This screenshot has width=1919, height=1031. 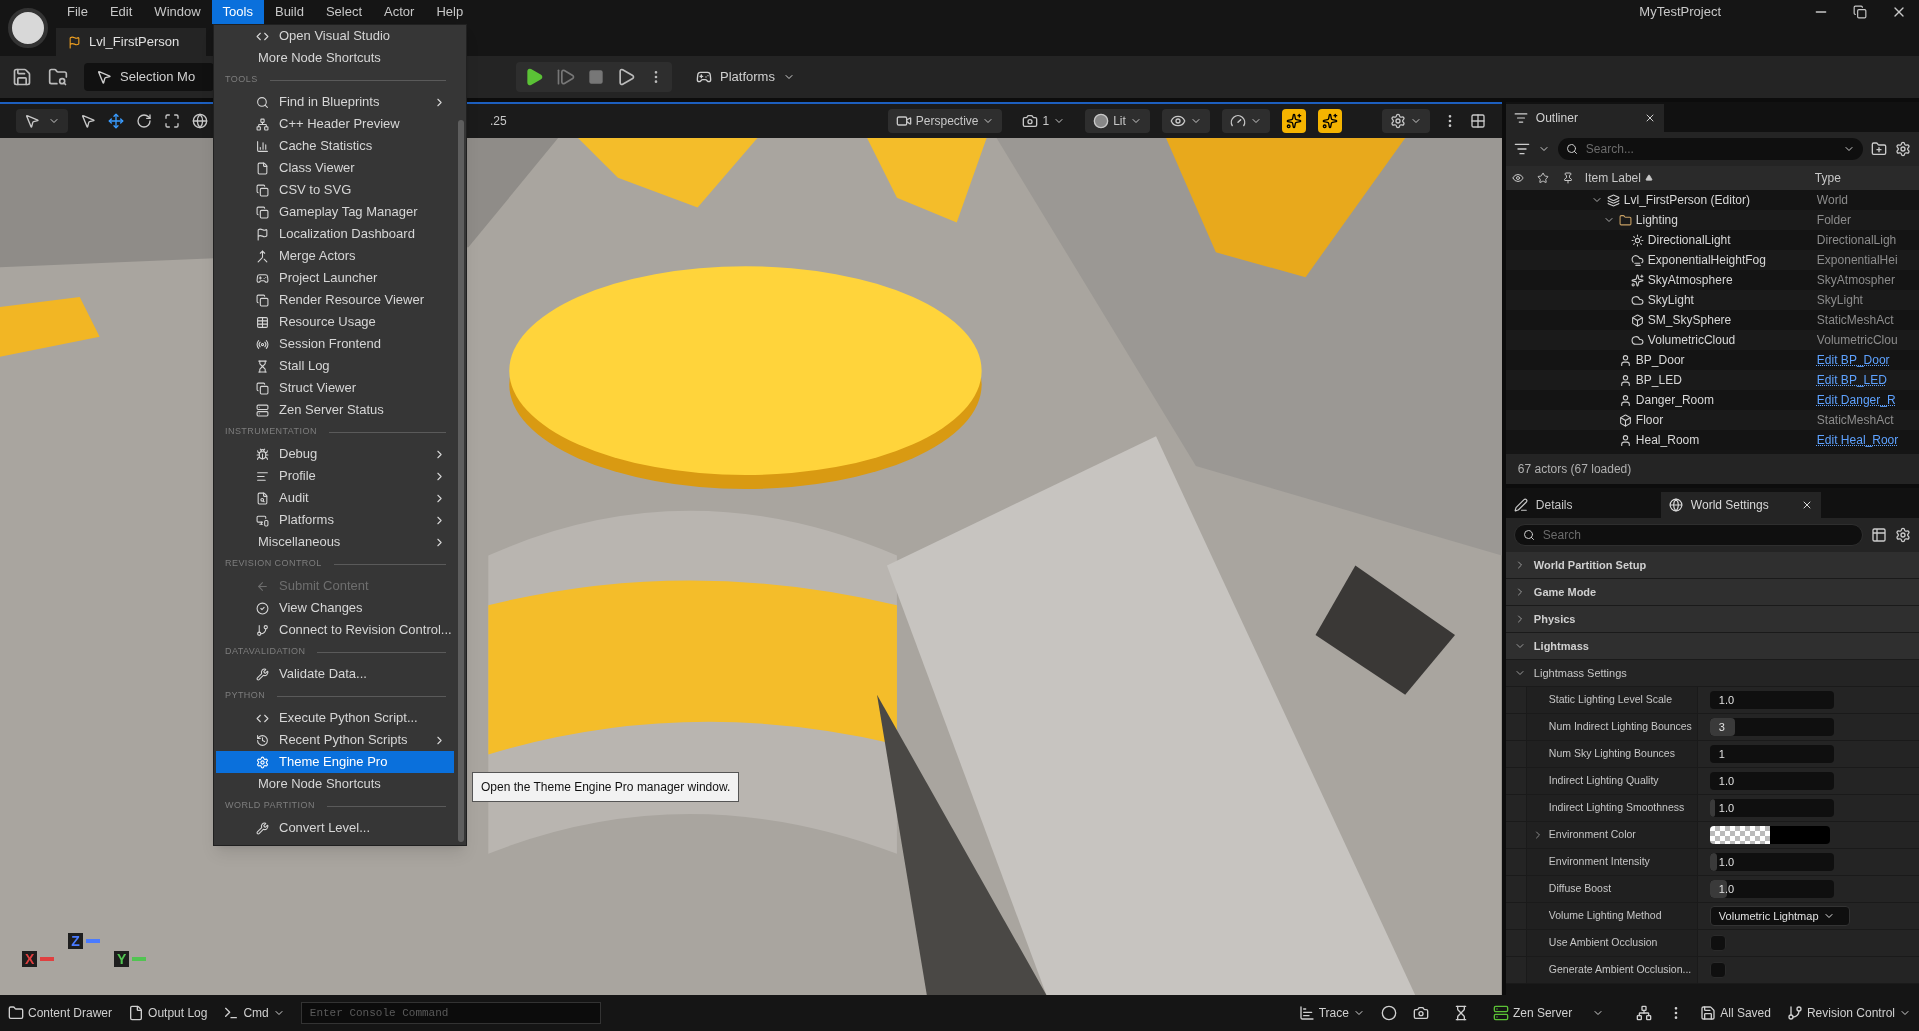 I want to click on menu-item: Audit, so click(x=335, y=498).